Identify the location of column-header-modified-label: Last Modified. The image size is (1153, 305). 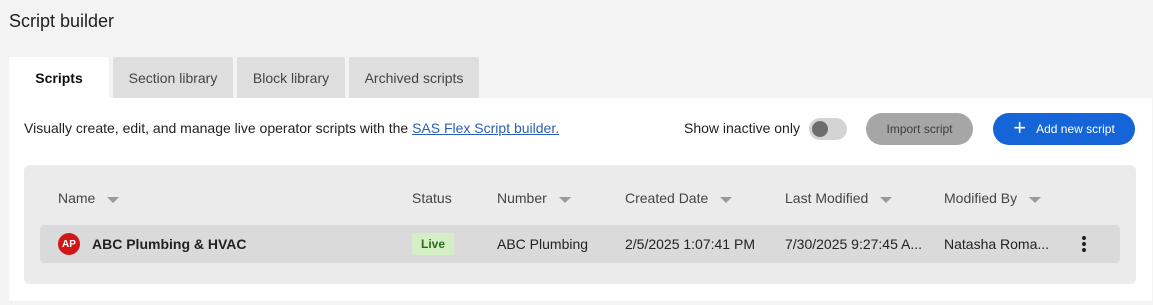
(827, 198).